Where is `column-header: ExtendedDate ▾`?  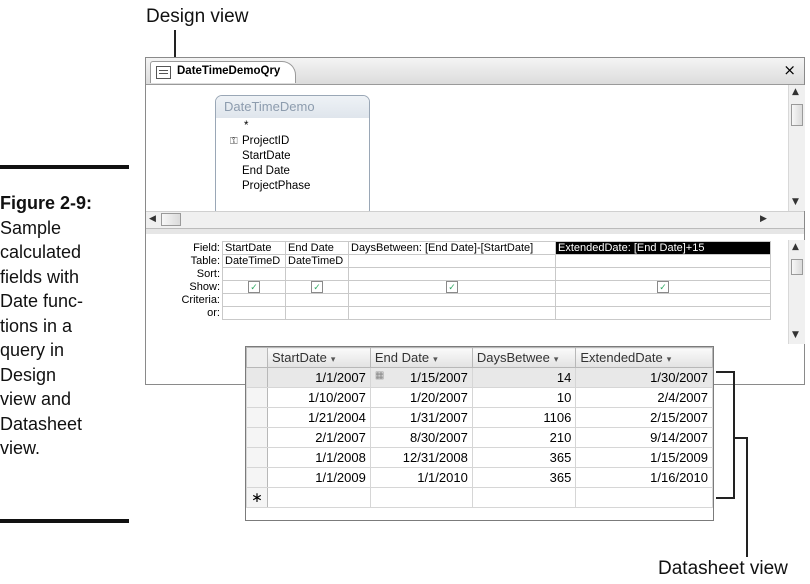 column-header: ExtendedDate ▾ is located at coordinates (644, 357).